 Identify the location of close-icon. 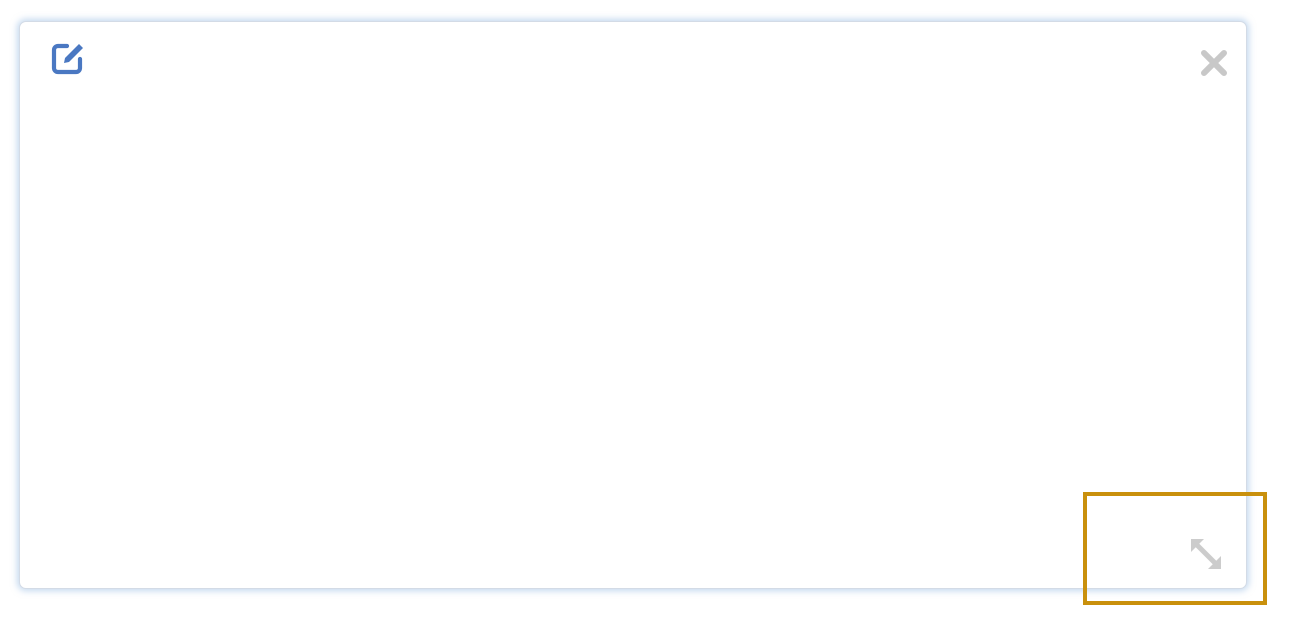
(1214, 63).